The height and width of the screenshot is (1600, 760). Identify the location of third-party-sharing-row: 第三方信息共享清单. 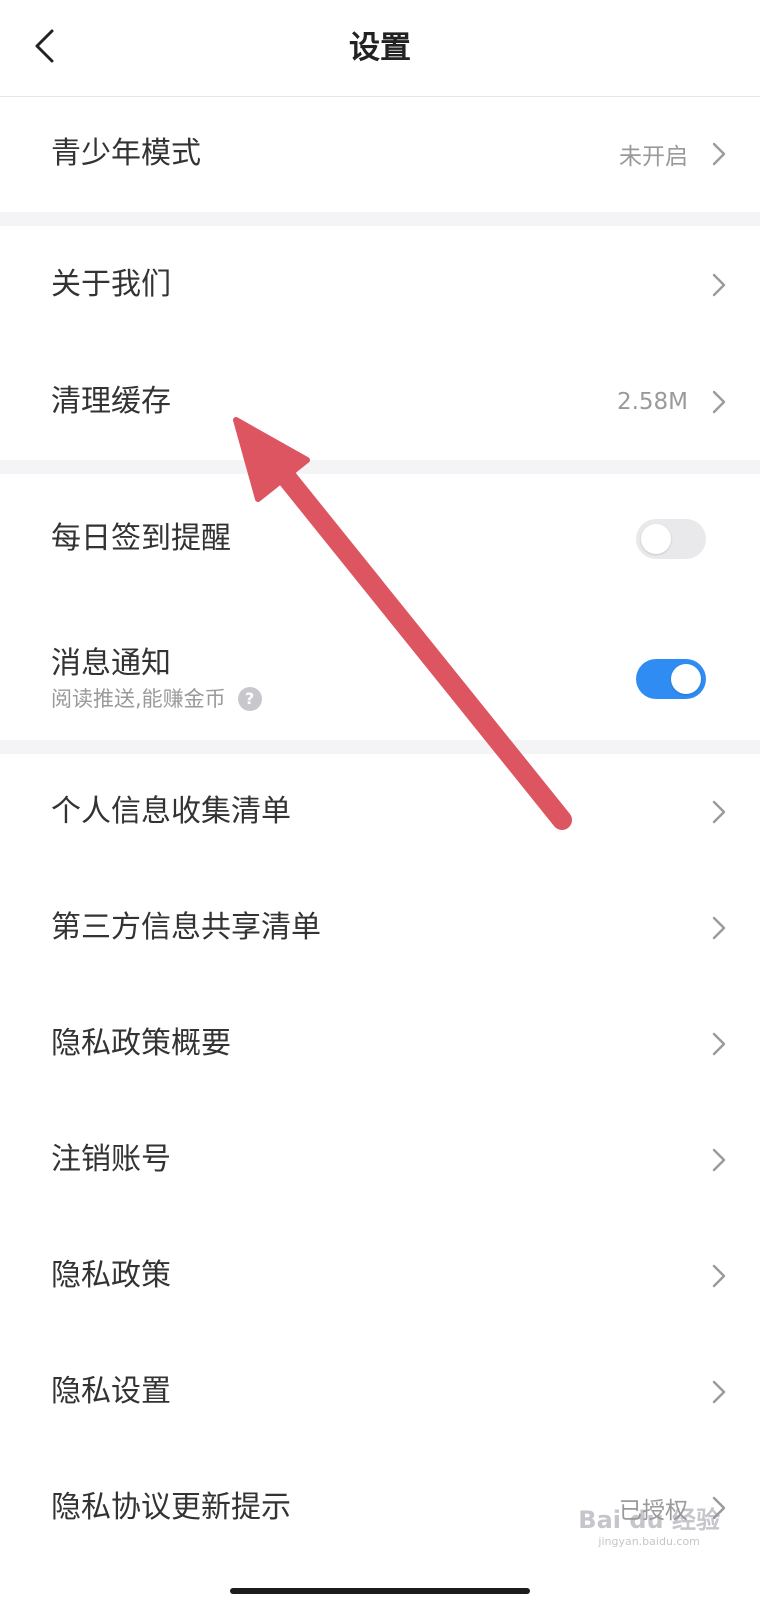
(380, 928).